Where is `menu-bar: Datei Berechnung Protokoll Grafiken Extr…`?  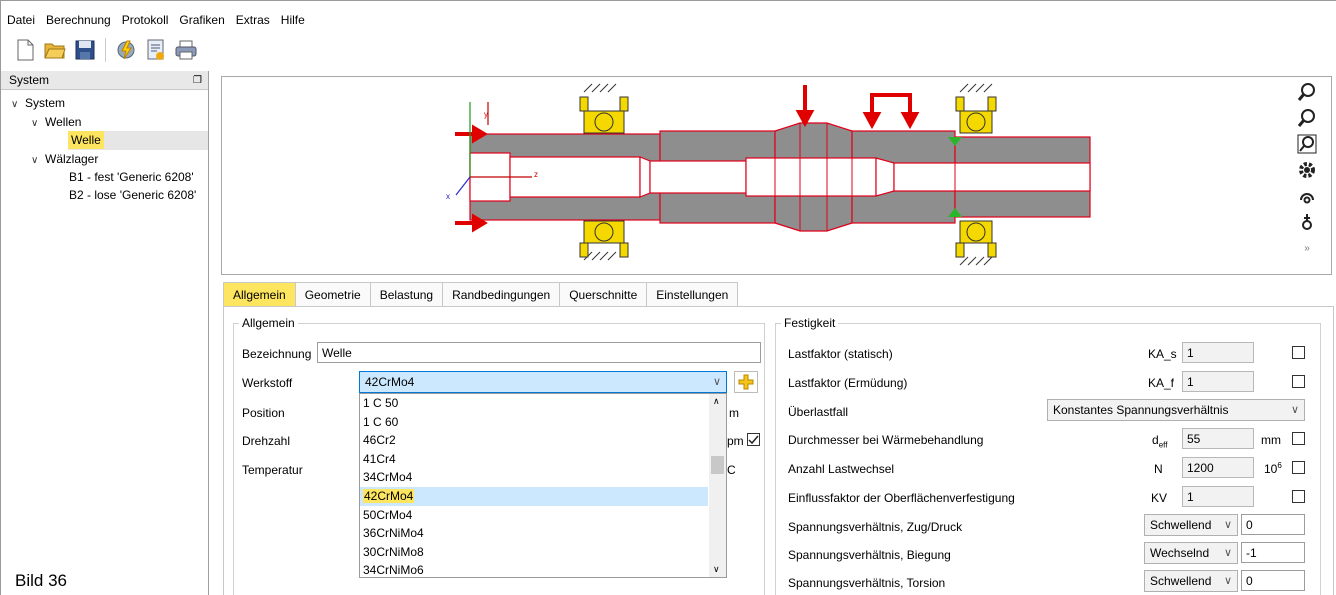 menu-bar: Datei Berechnung Protokoll Grafiken Extr… is located at coordinates (668, 20).